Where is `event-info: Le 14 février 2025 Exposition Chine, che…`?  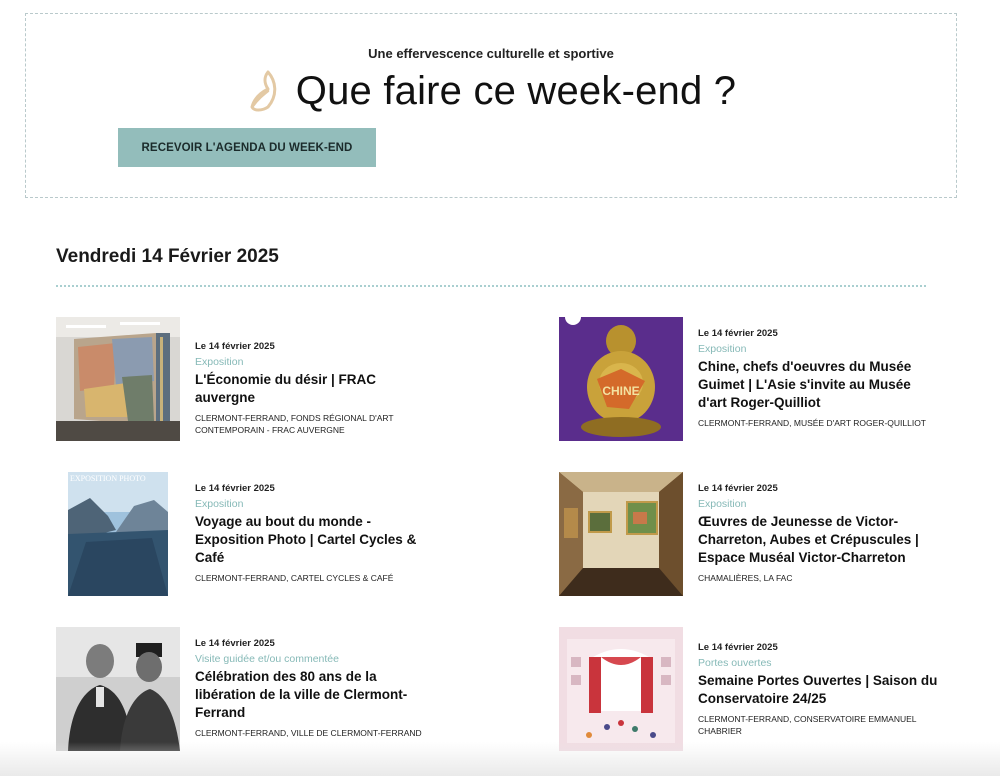 event-info: Le 14 février 2025 Exposition Chine, che… is located at coordinates (818, 378).